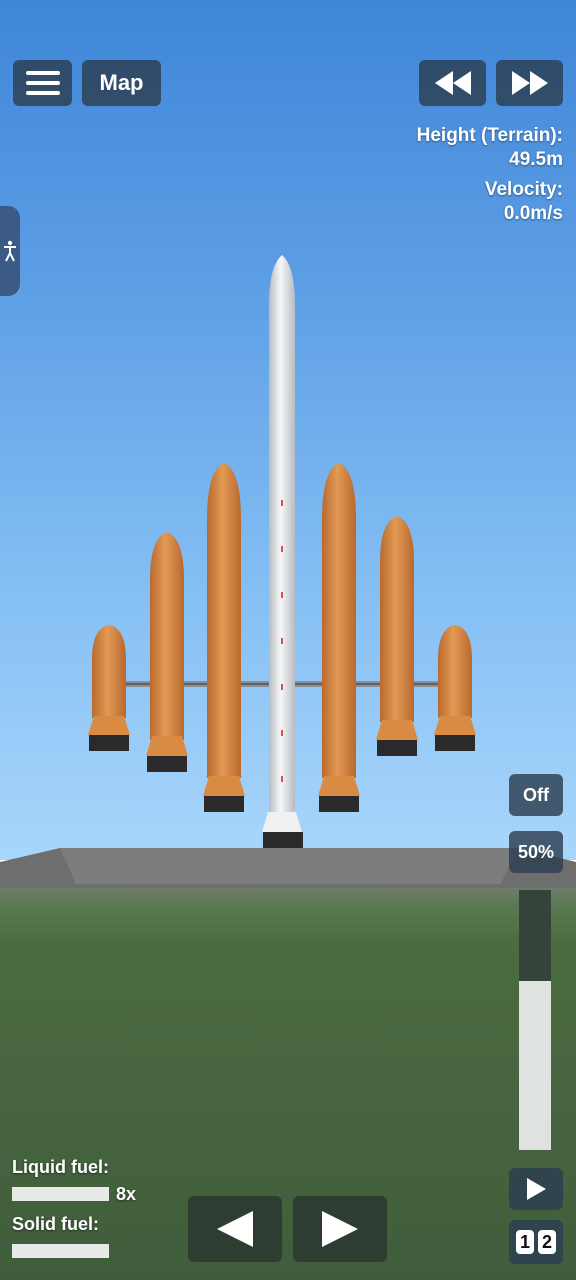  I want to click on booster-mid-right, so click(397, 636).